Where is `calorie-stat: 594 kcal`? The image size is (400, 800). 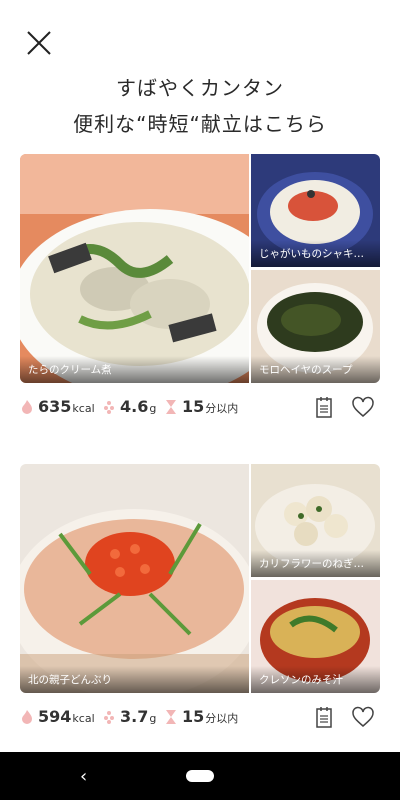 calorie-stat: 594 kcal is located at coordinates (57, 716).